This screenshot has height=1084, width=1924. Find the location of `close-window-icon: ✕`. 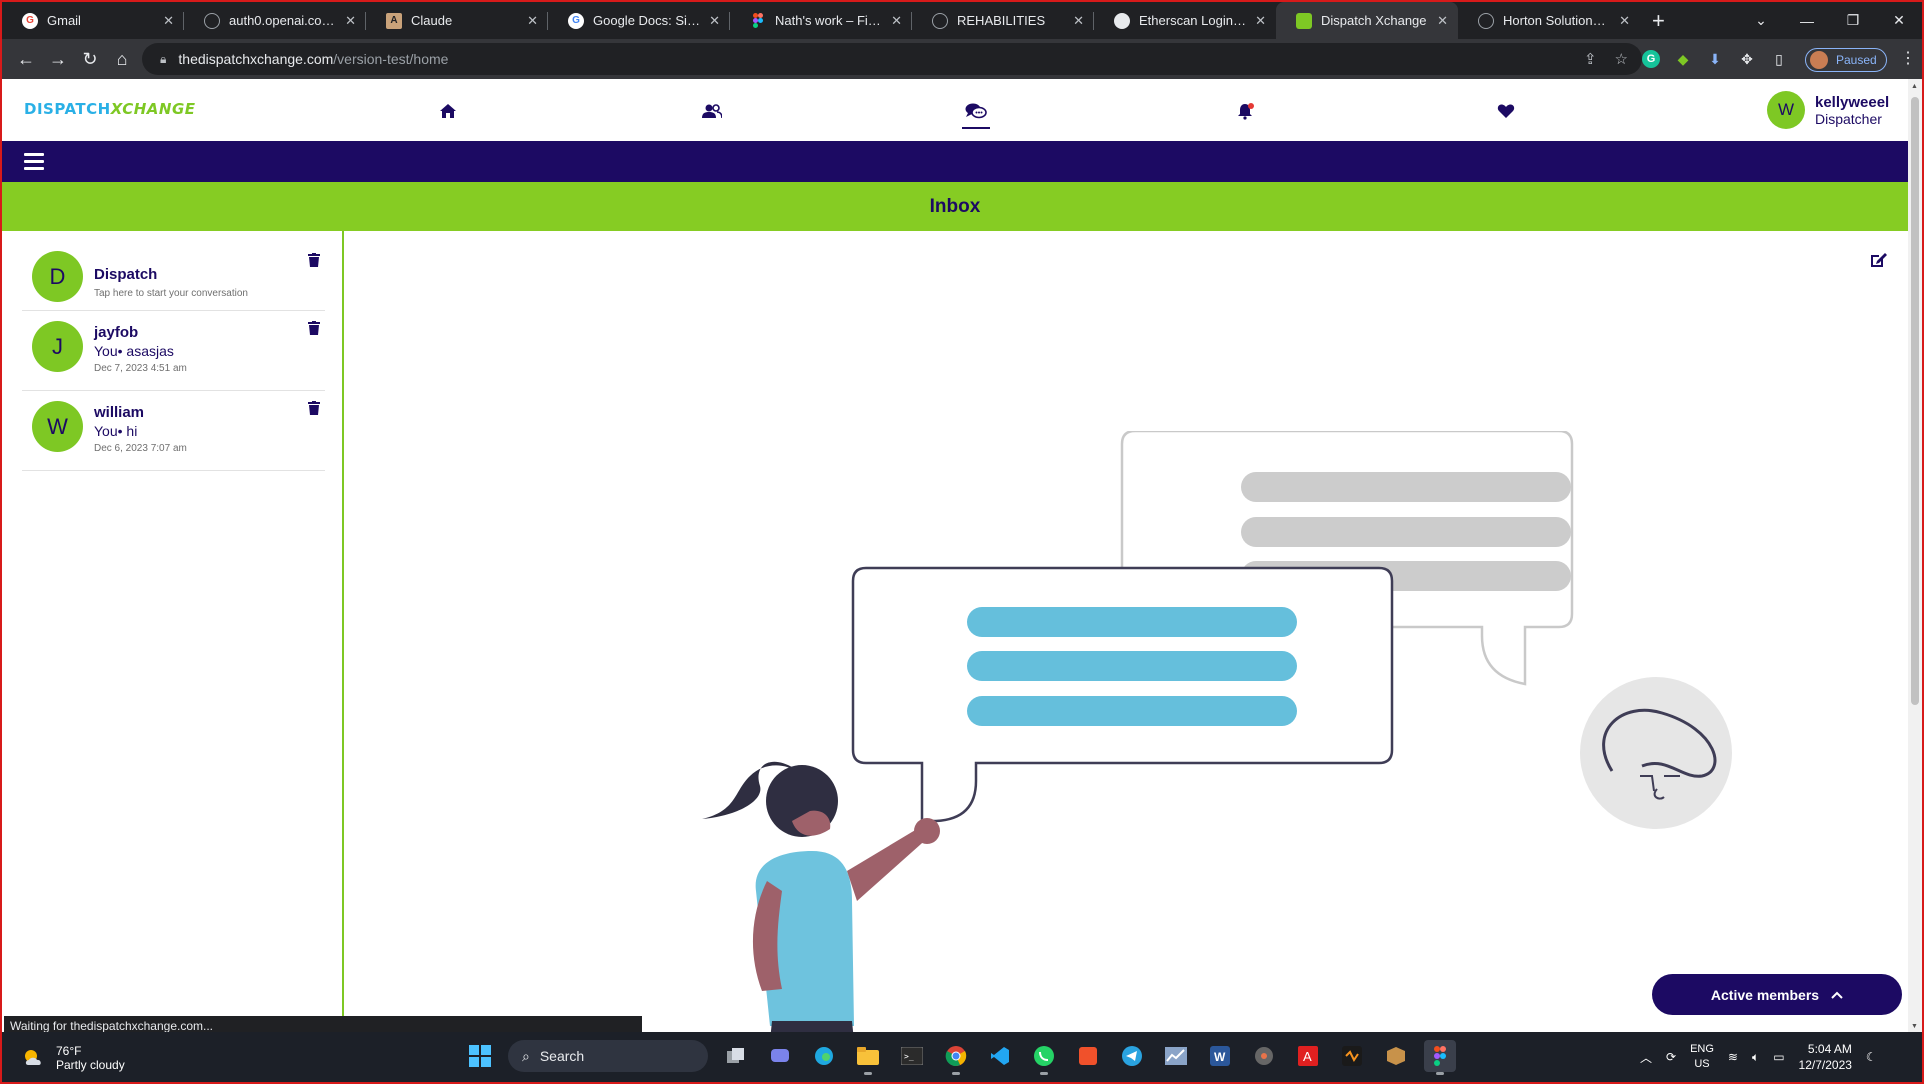

close-window-icon: ✕ is located at coordinates (1899, 20).